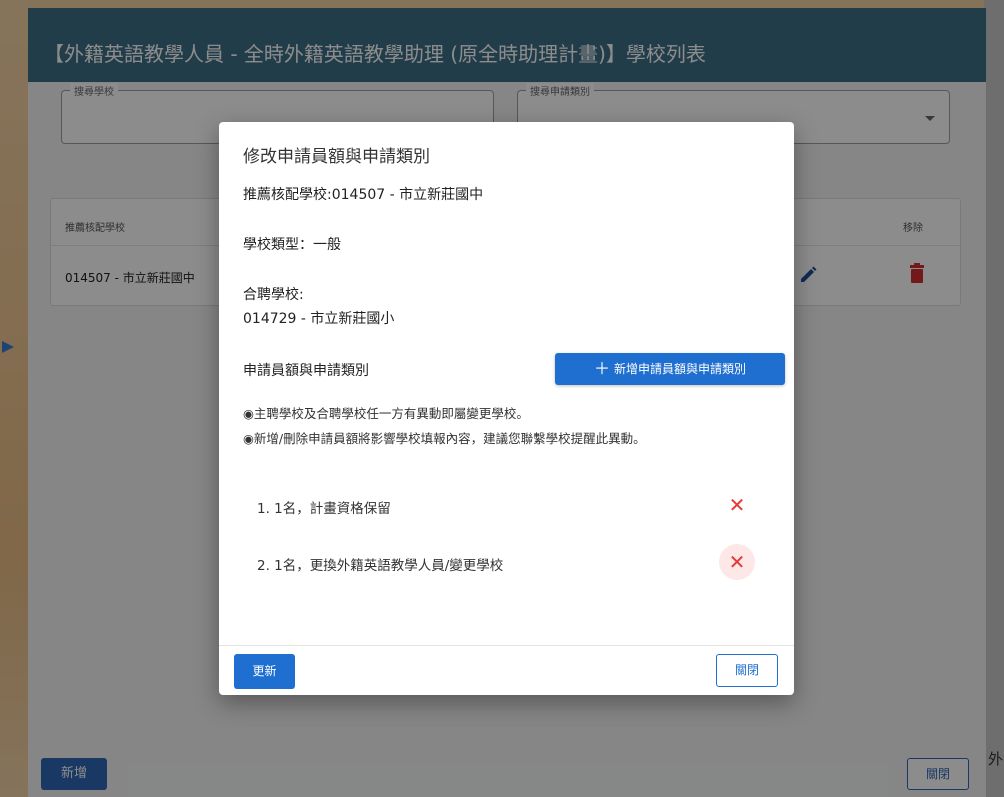 The image size is (1004, 797). Describe the element at coordinates (380, 566) in the screenshot. I see `quota-item: 2. 1名，更換外籍英語教學人員/變更學校` at that location.